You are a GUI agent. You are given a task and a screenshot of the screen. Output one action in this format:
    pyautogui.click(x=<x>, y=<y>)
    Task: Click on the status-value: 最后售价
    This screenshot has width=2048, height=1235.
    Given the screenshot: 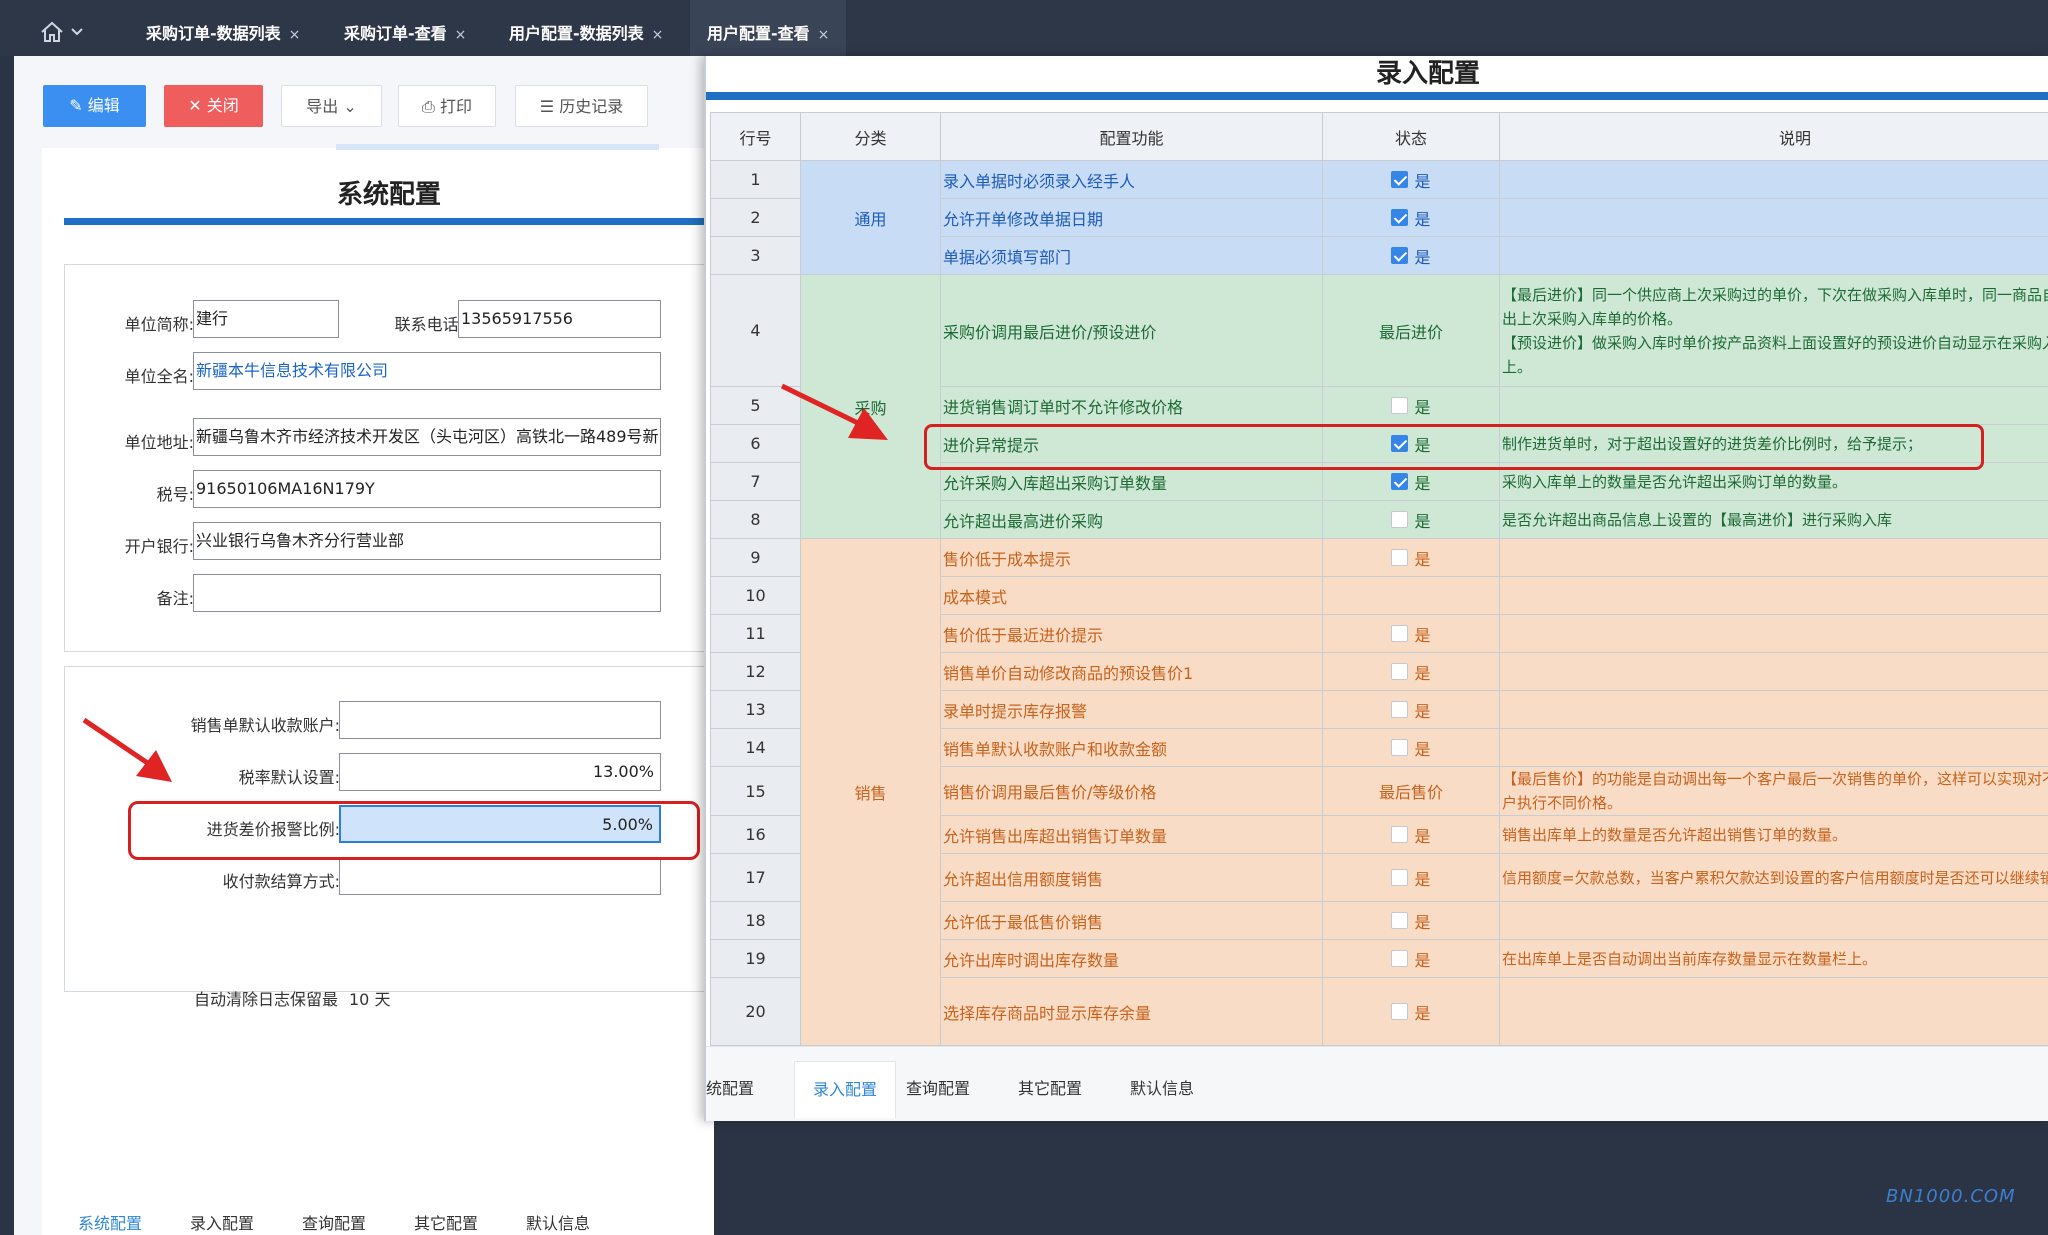 What is the action you would take?
    pyautogui.click(x=1411, y=792)
    